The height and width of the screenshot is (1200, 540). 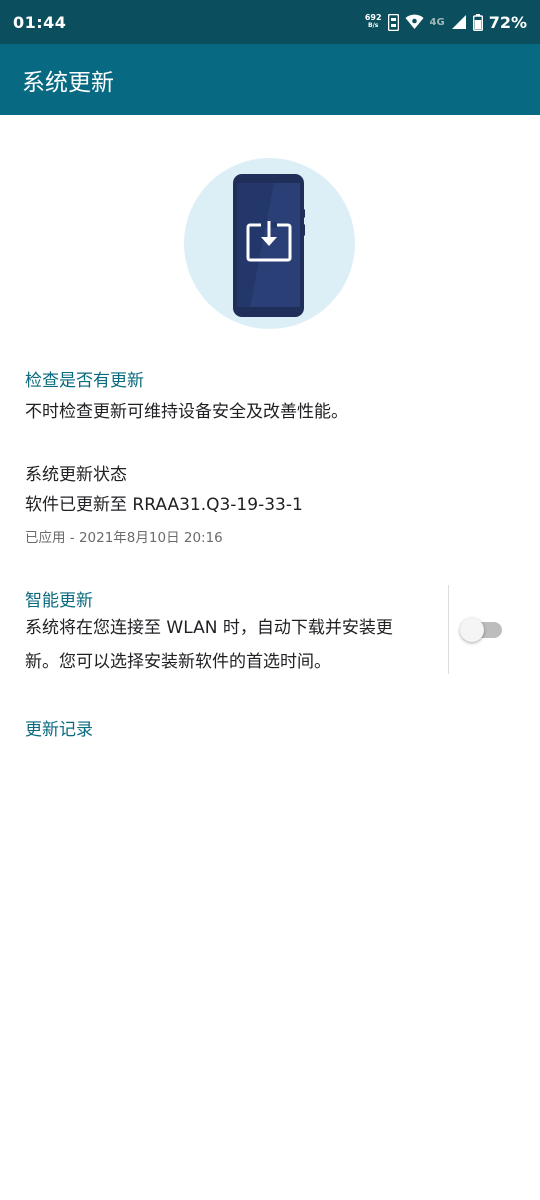 I want to click on update-version-text: 软件已更新至 RRAA31.Q3-19-33-1, so click(x=164, y=505).